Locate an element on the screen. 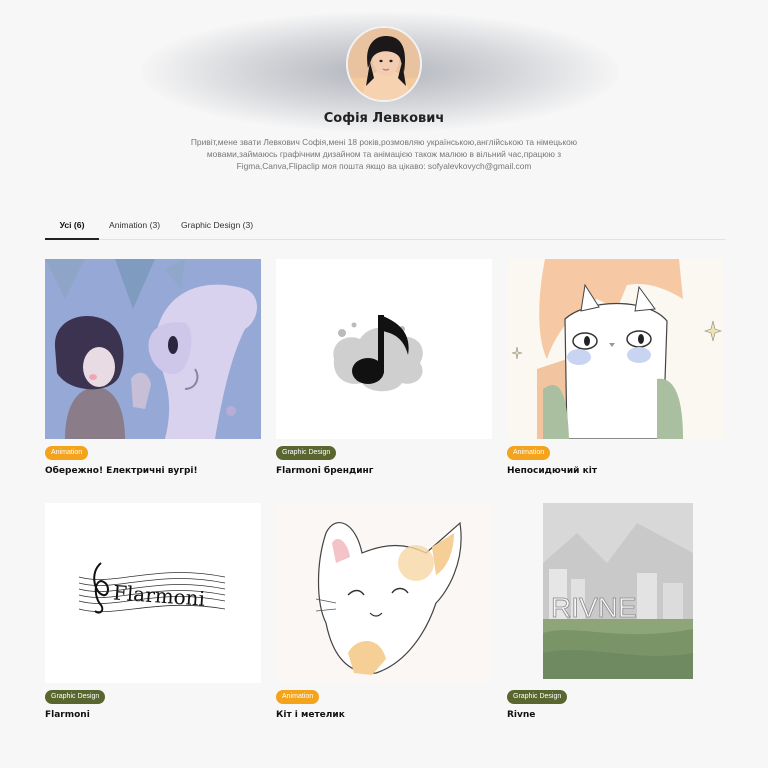 The image size is (768, 768). tab-graphic-design: Graphic Design (3) is located at coordinates (217, 228).